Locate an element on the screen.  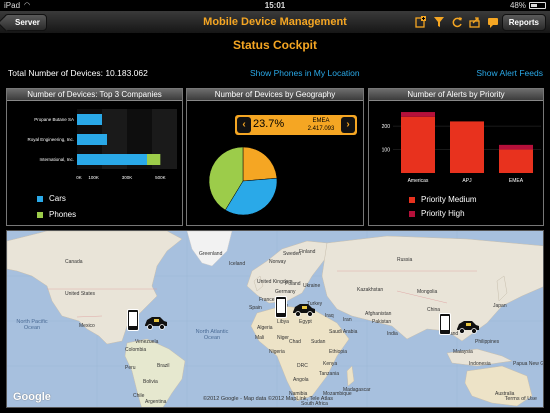
country-label: Finland is located at coordinates (307, 252).